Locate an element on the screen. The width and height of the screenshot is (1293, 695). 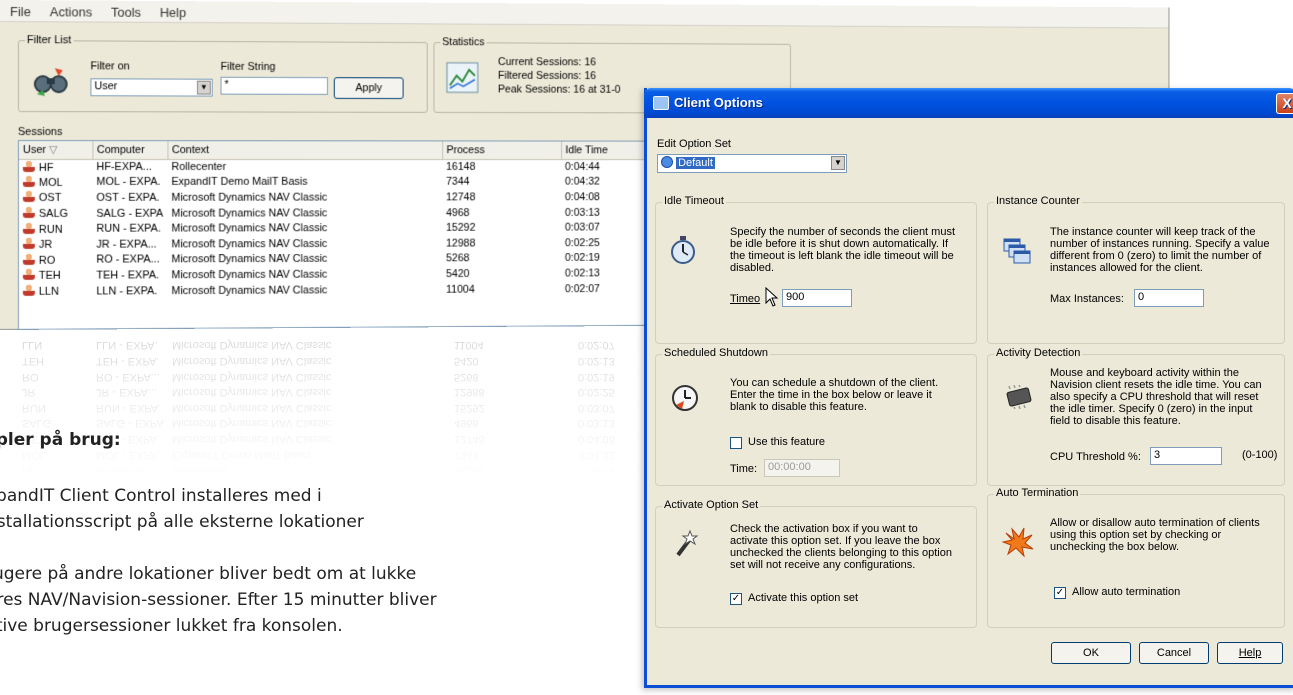
menu-file: File is located at coordinates (20, 11).